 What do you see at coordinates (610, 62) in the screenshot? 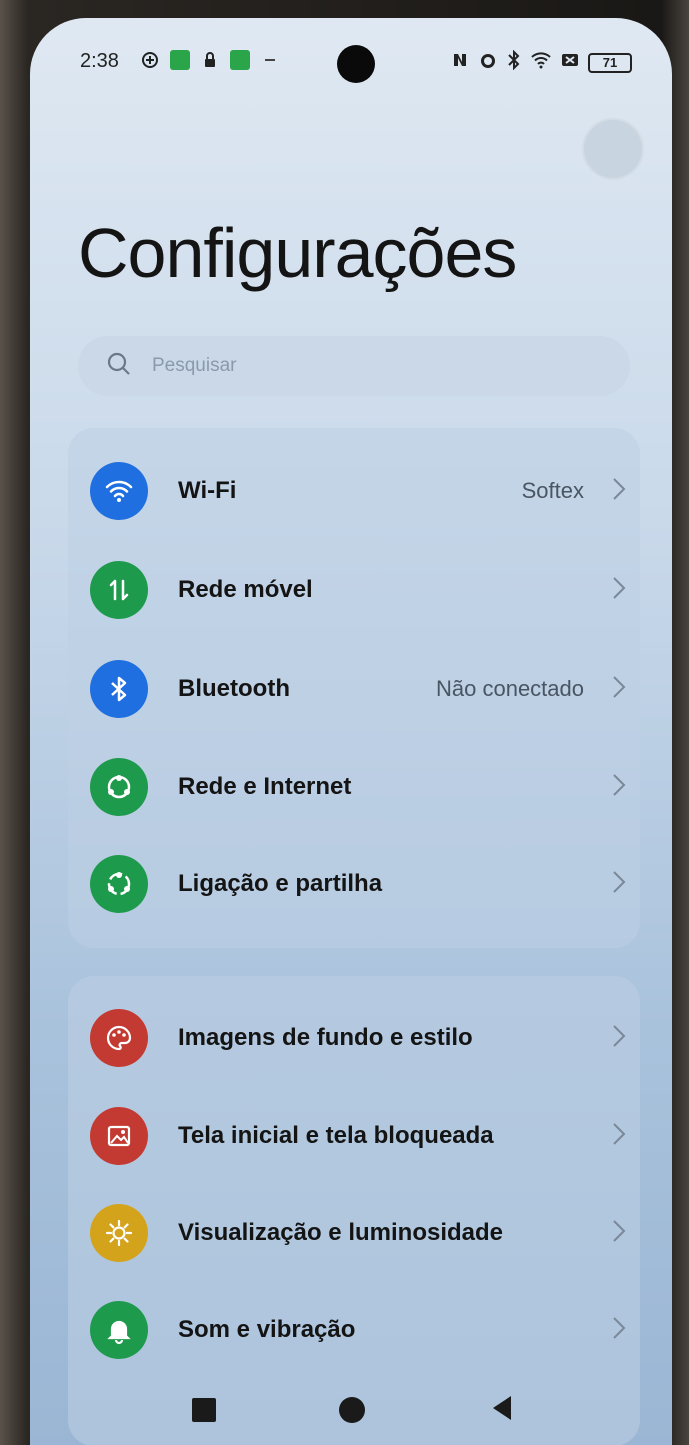
I see `battery-indicator: 71` at bounding box center [610, 62].